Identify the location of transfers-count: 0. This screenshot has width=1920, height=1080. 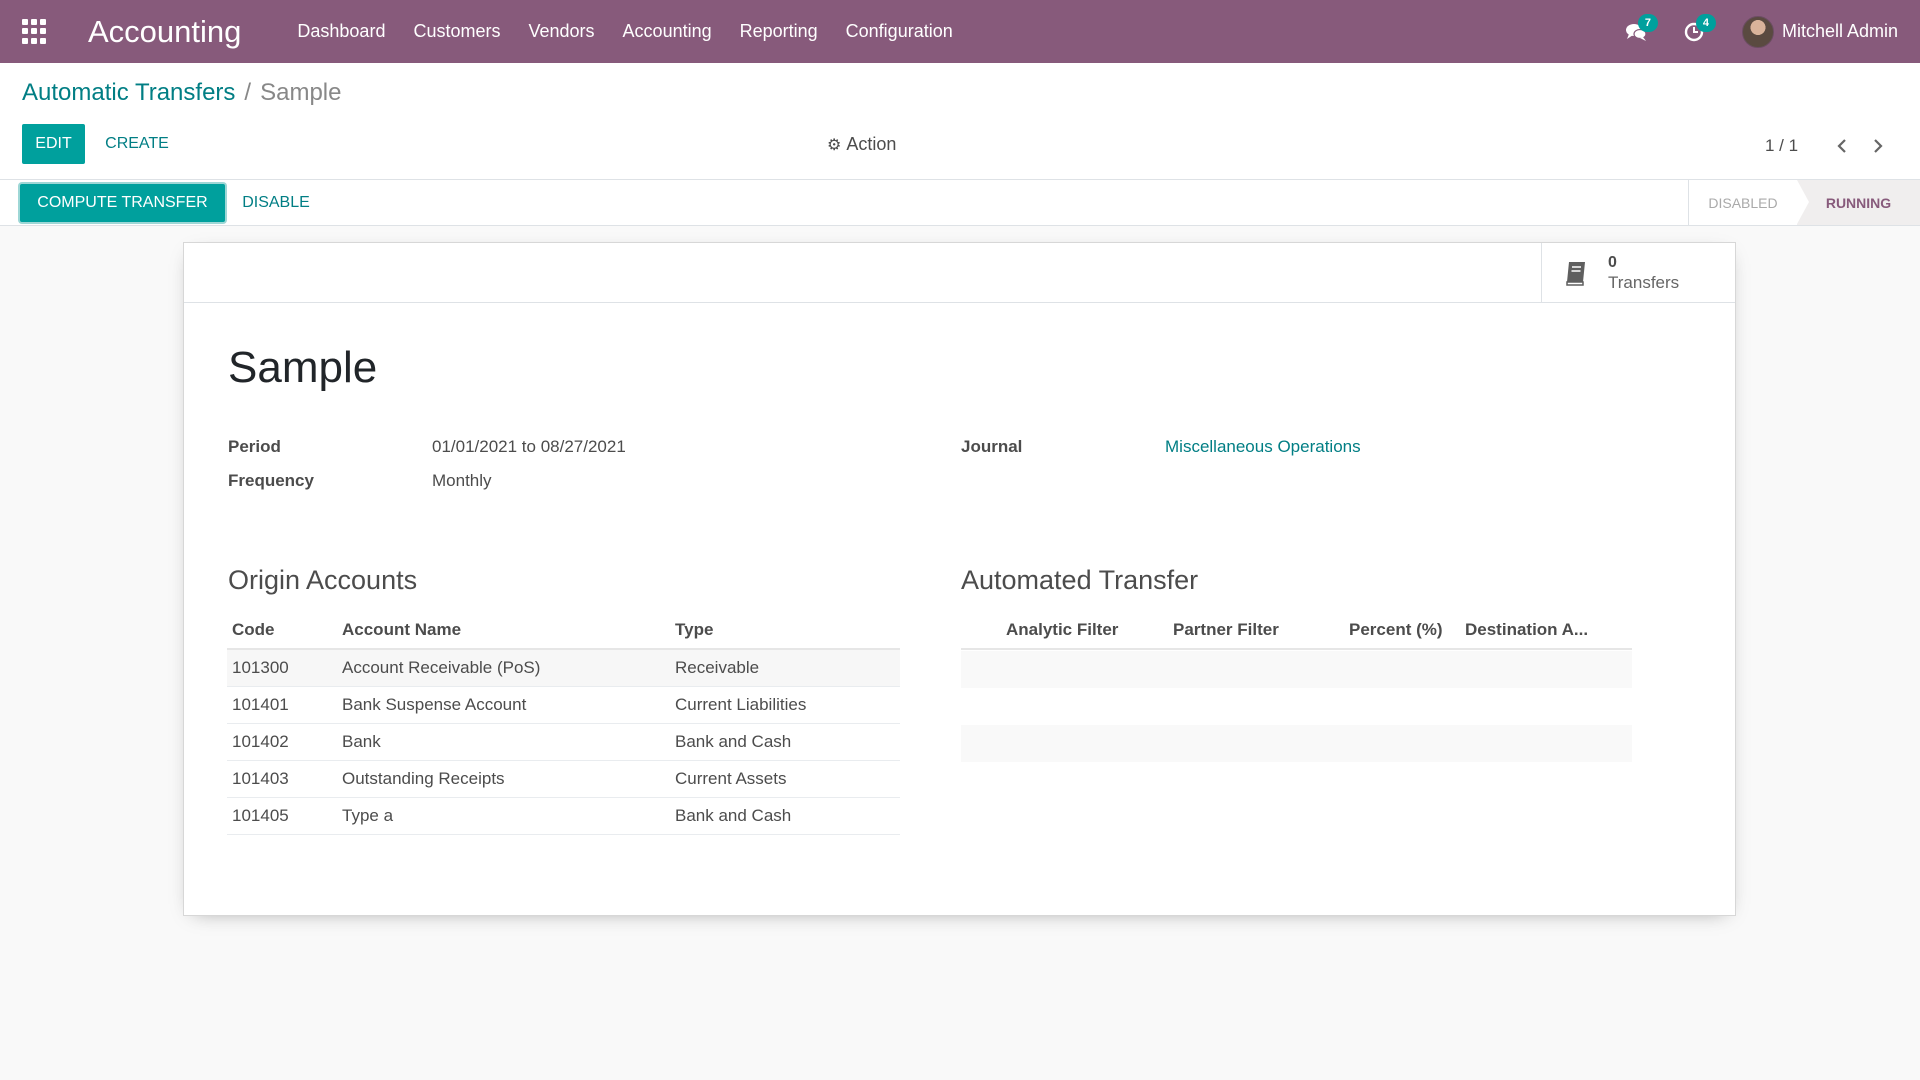
(1612, 262).